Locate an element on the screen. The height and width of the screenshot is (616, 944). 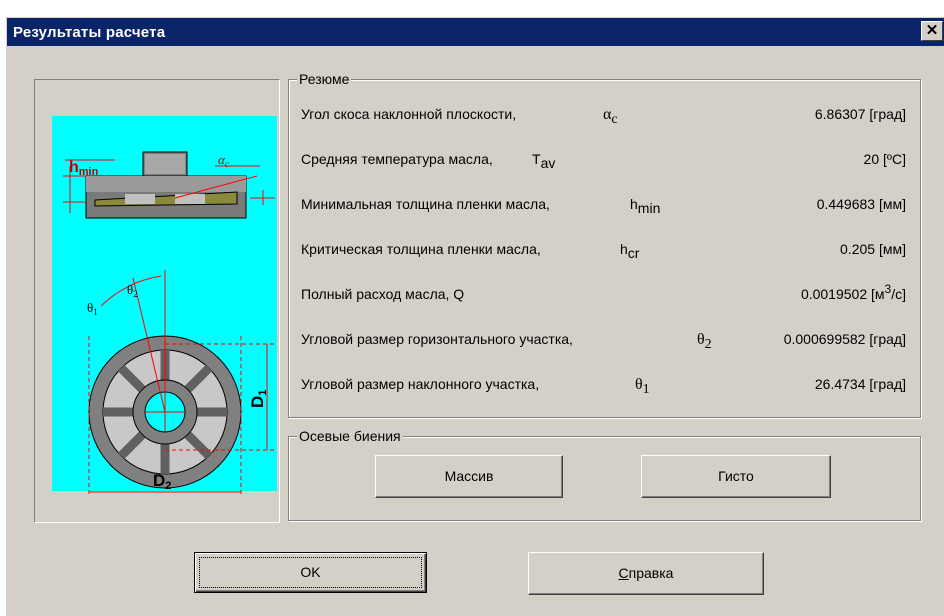
result-symbol: hmin is located at coordinates (645, 206).